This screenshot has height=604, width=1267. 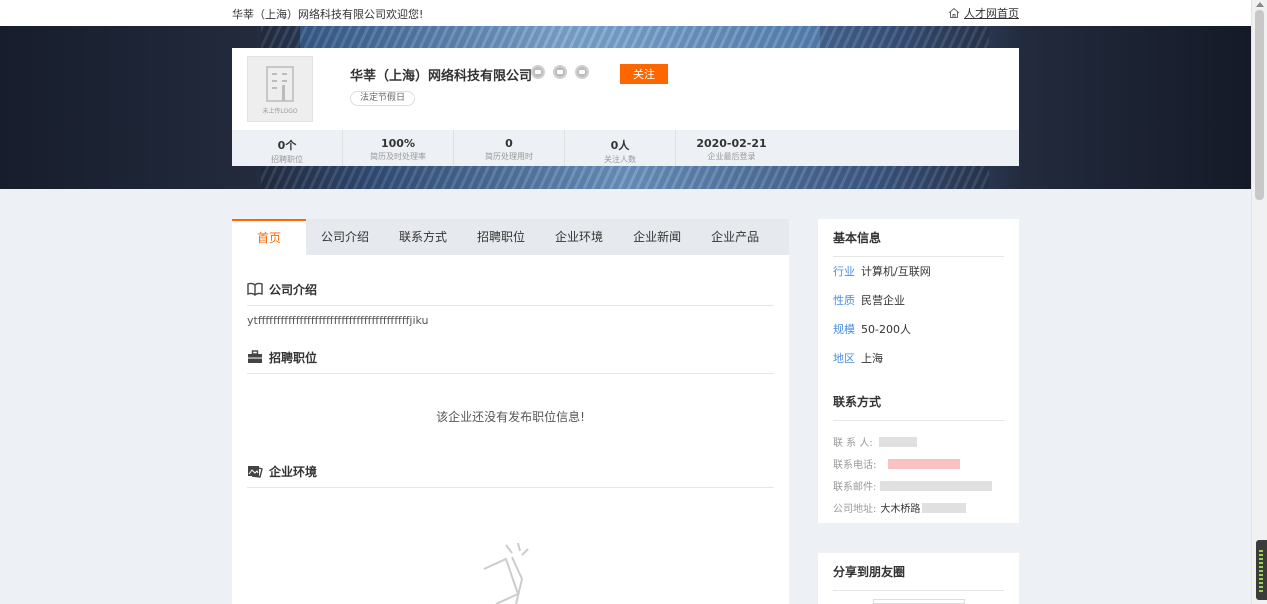 I want to click on home-link: 人才网首页, so click(x=983, y=13).